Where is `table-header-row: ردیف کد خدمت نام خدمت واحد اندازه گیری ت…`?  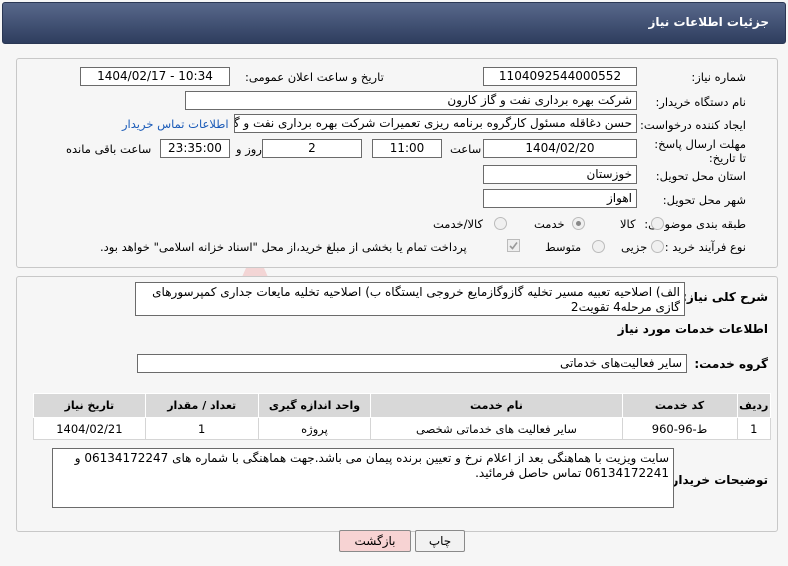
table-header-row: ردیف کد خدمت نام خدمت واحد اندازه گیری ت… is located at coordinates (402, 405).